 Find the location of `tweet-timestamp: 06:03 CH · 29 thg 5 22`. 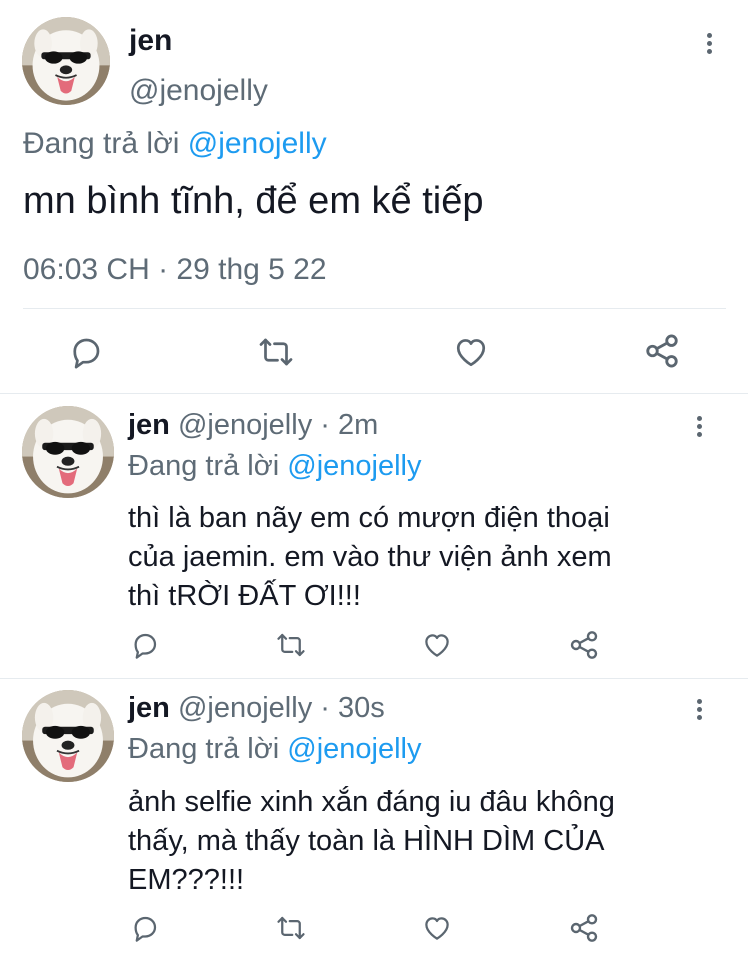

tweet-timestamp: 06:03 CH · 29 thg 5 22 is located at coordinates (175, 270).